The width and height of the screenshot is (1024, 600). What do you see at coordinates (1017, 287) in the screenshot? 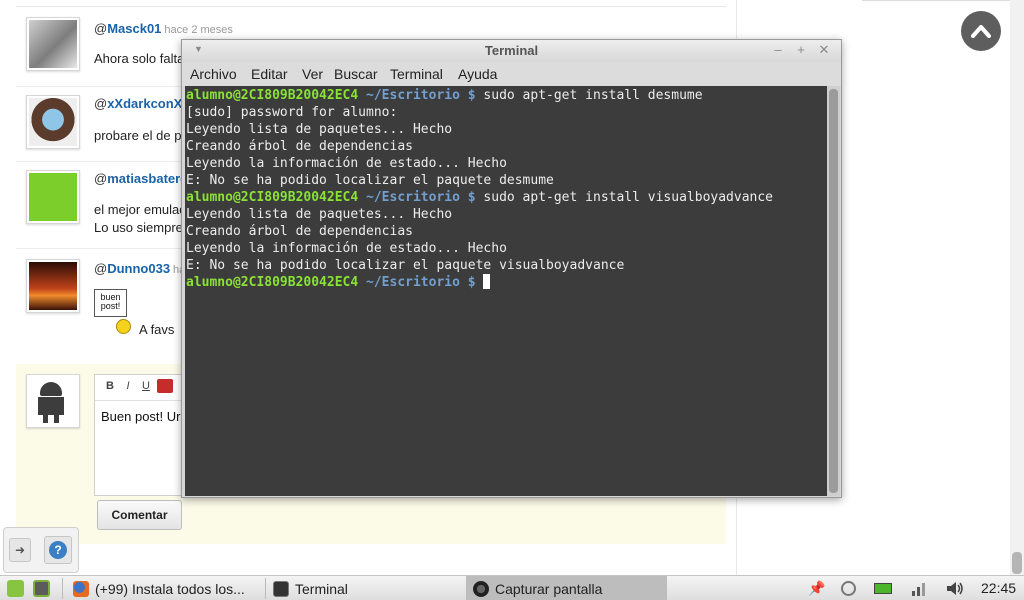
I see `page-scrollbar` at bounding box center [1017, 287].